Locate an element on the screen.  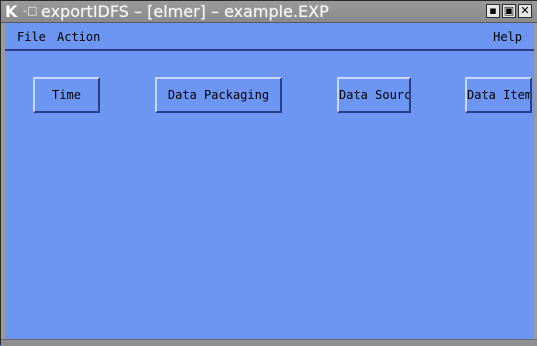
maximize-button: ▣ is located at coordinates (509, 11).